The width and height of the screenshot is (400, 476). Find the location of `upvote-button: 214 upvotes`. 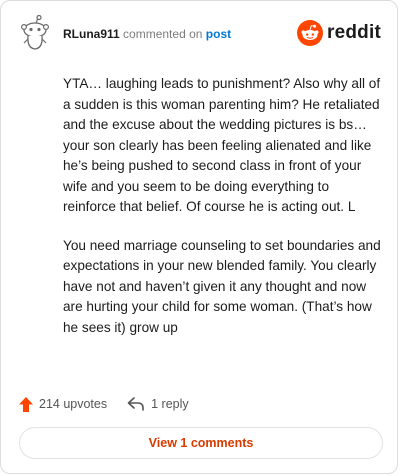

upvote-button: 214 upvotes is located at coordinates (63, 404).